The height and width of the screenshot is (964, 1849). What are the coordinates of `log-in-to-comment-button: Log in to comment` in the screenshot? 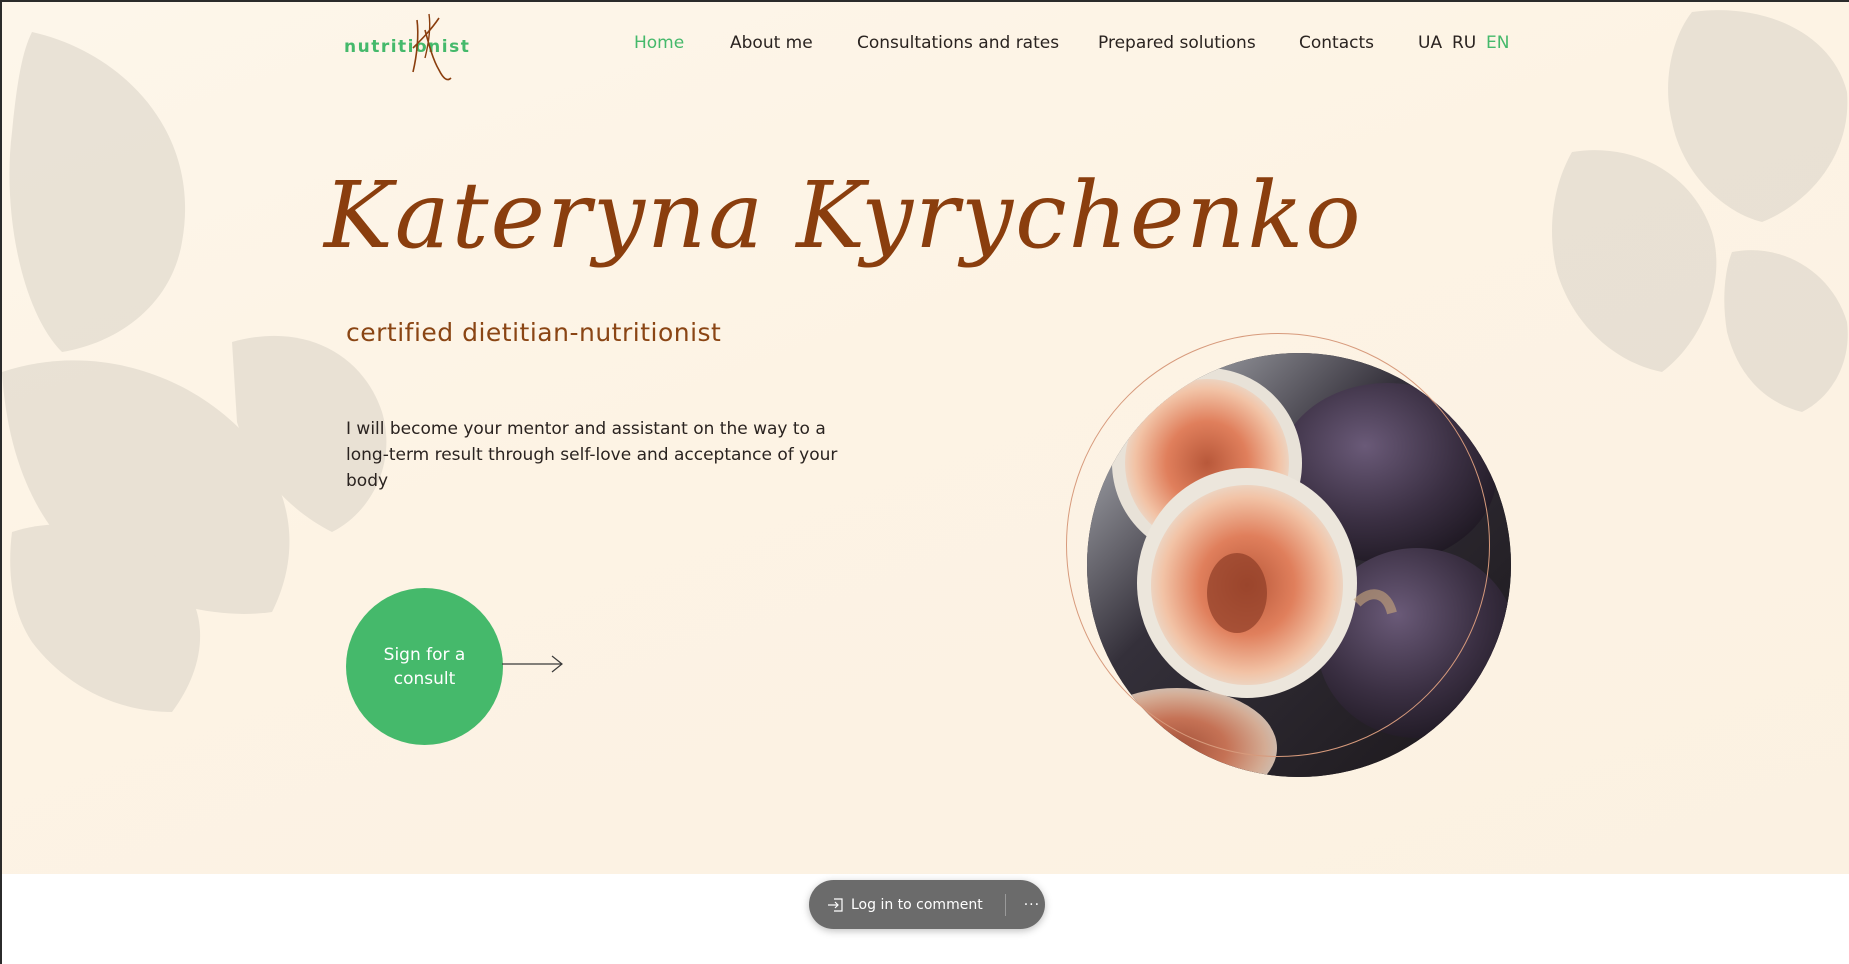 It's located at (905, 905).